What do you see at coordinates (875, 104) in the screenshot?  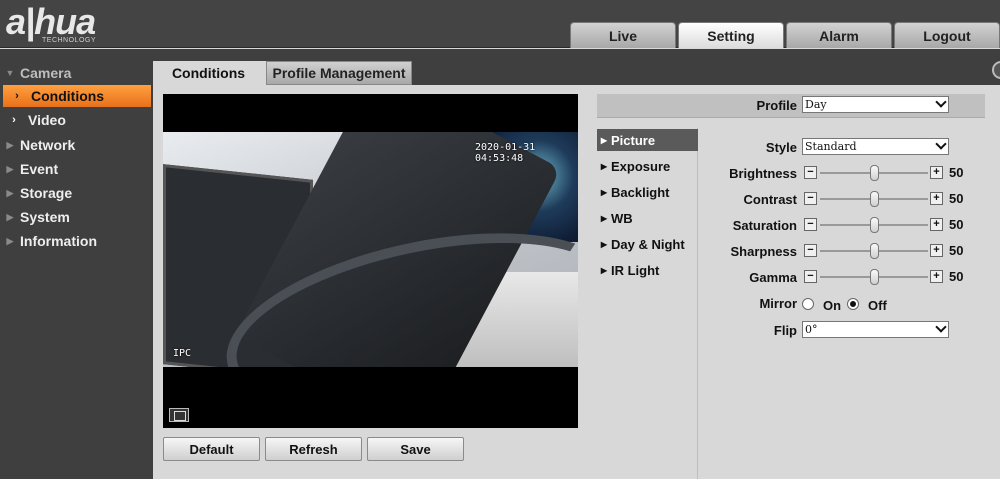 I see `profile-select: Day` at bounding box center [875, 104].